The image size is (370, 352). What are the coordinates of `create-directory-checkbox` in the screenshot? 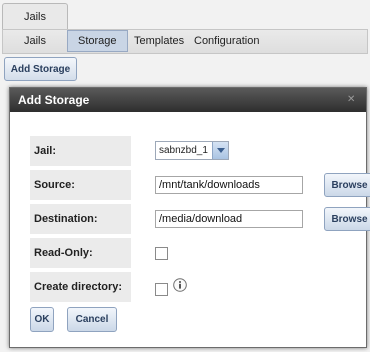 It's located at (161, 289).